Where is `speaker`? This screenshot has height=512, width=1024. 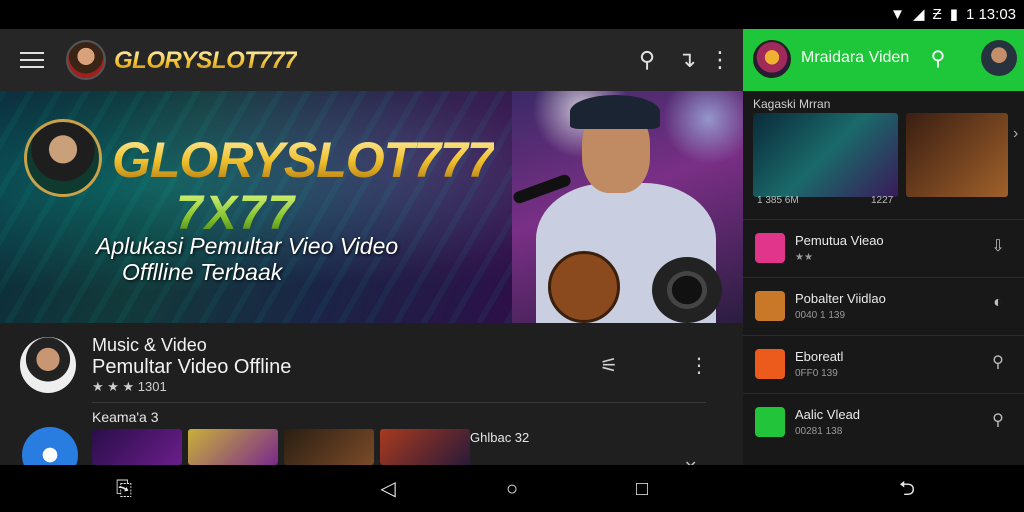 speaker is located at coordinates (687, 290).